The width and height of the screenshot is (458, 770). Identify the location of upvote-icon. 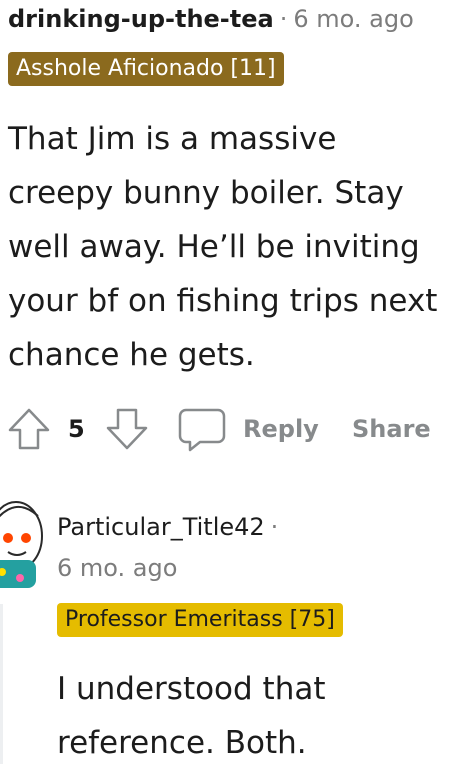
(29, 429).